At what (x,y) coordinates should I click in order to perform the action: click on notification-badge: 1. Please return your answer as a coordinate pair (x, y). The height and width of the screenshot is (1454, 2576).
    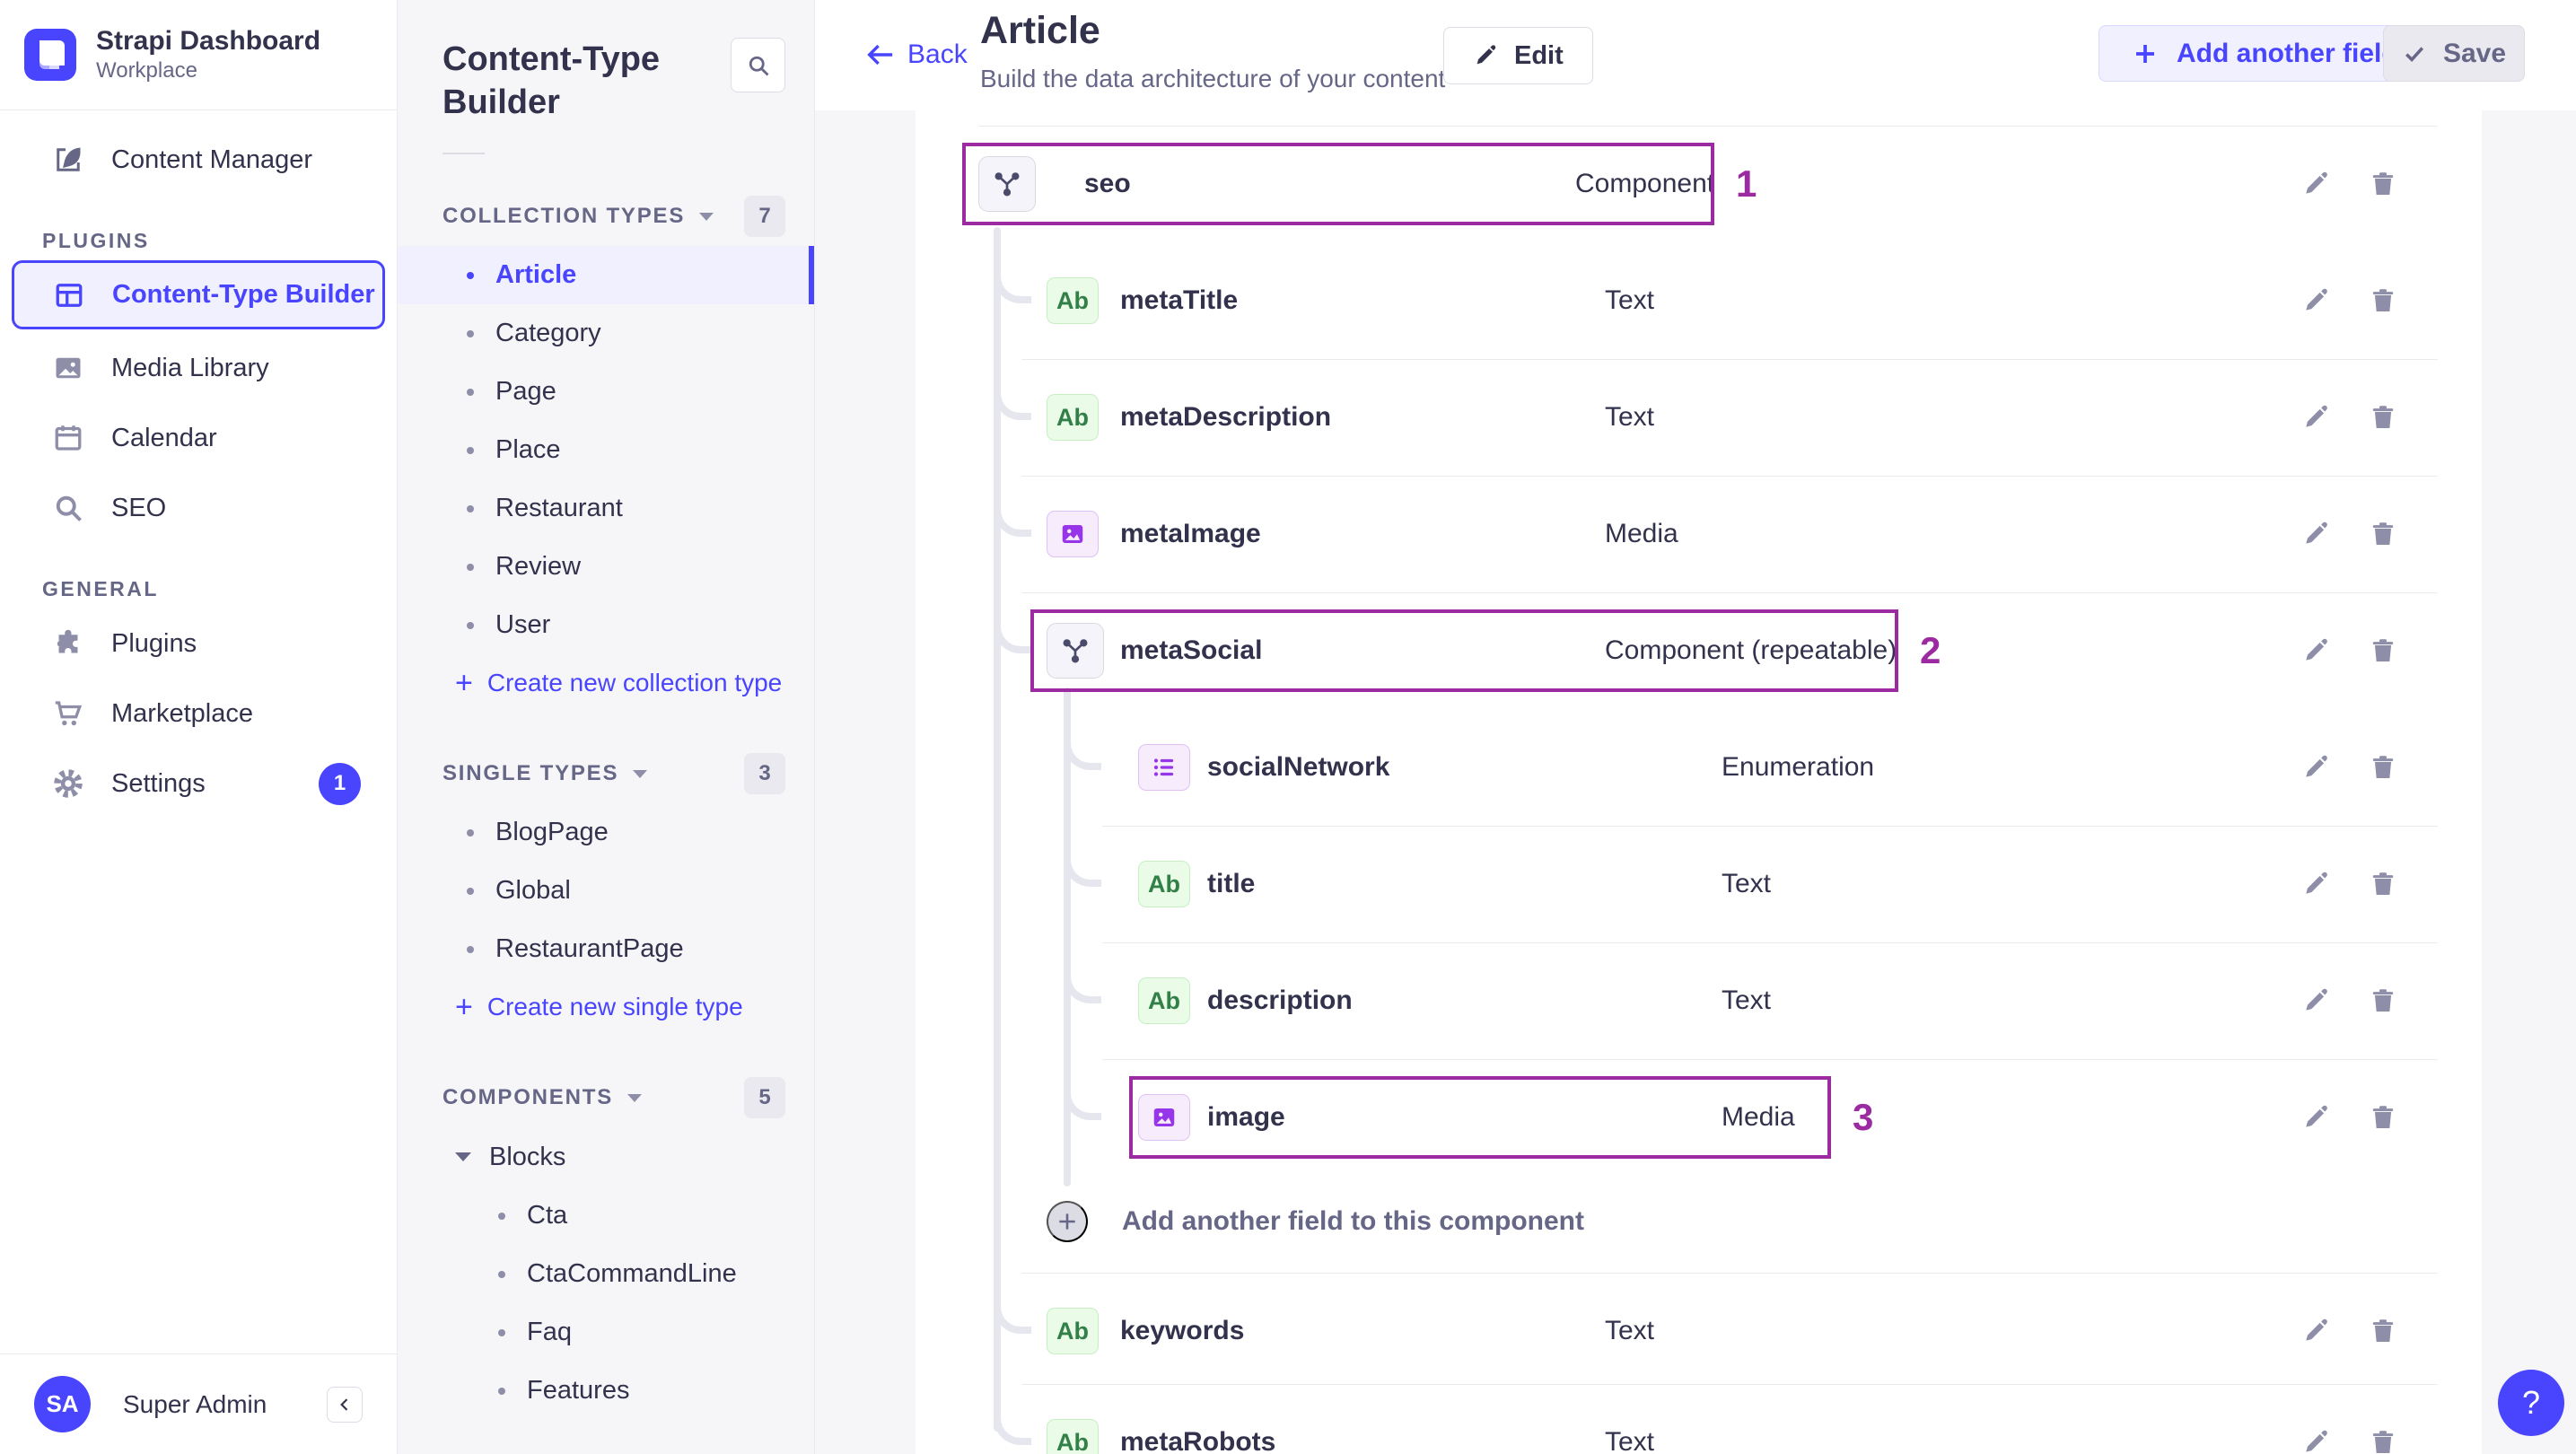
    Looking at the image, I should click on (340, 783).